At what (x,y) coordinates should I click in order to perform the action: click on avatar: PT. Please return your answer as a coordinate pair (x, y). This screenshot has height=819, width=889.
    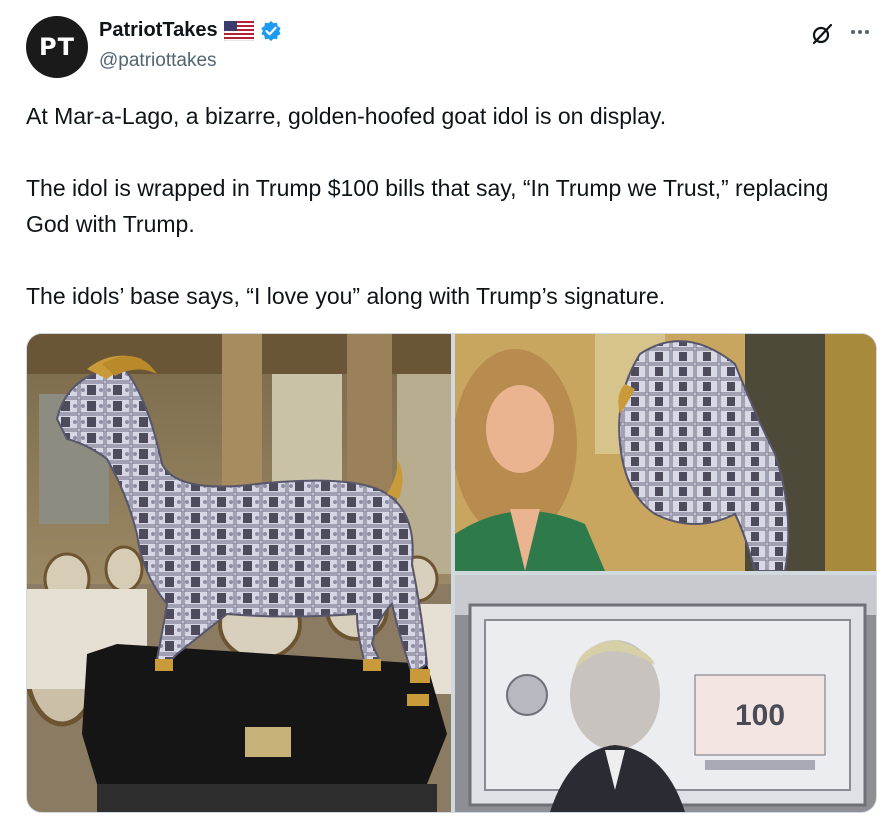
    Looking at the image, I should click on (57, 47).